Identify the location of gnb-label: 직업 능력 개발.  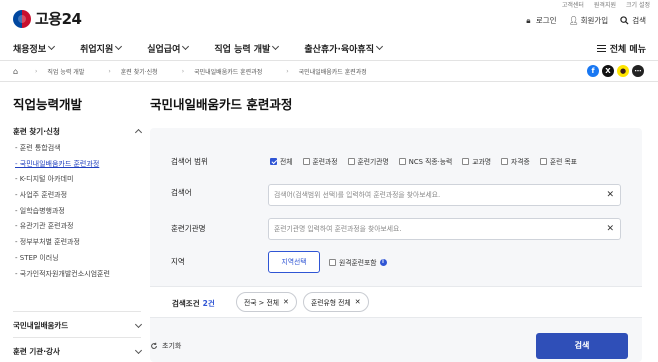
(242, 49).